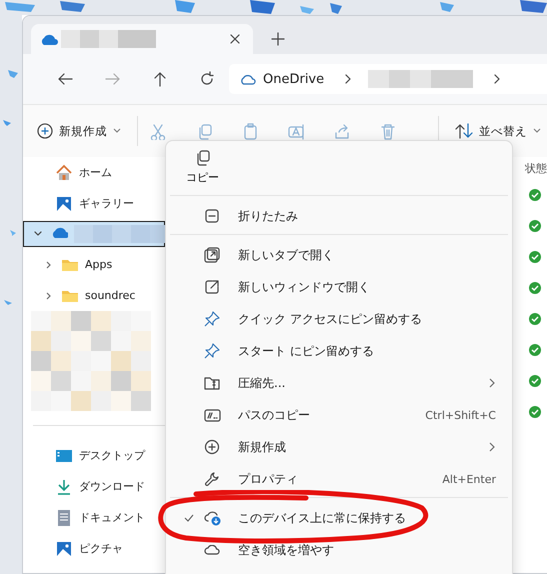  What do you see at coordinates (94, 295) in the screenshot?
I see `sidebar-item: soundrec` at bounding box center [94, 295].